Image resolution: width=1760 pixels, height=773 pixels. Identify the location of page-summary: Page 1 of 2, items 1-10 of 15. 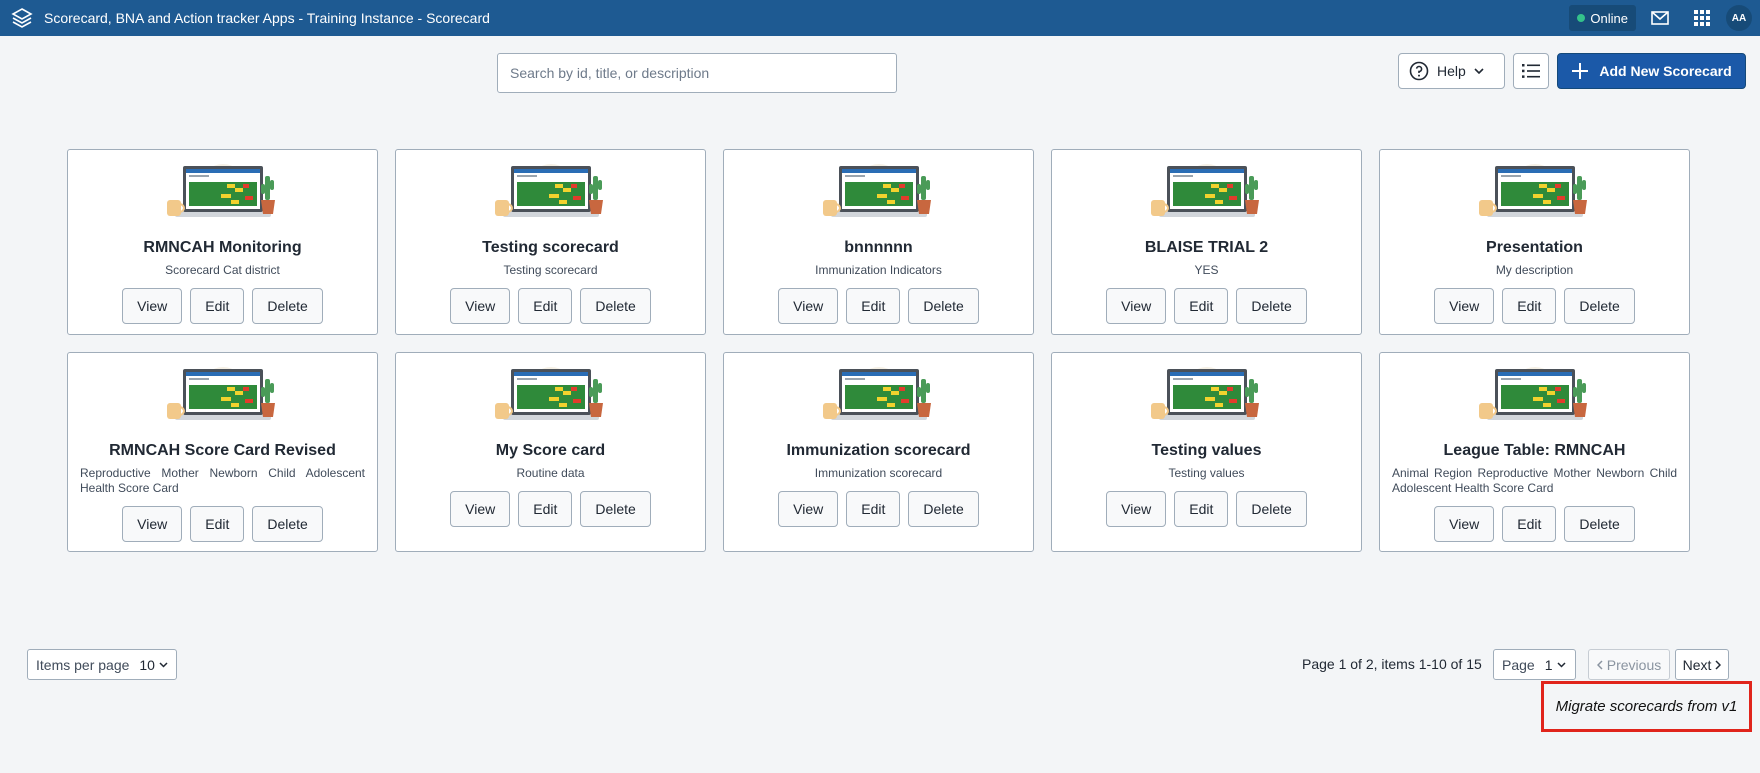
(1392, 664).